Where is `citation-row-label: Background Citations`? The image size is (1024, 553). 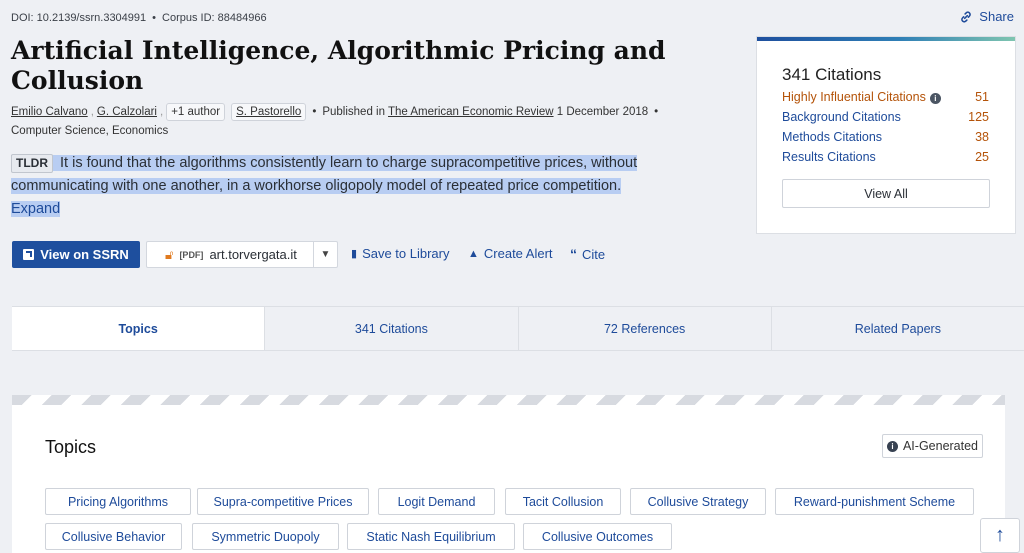 citation-row-label: Background Citations is located at coordinates (841, 117).